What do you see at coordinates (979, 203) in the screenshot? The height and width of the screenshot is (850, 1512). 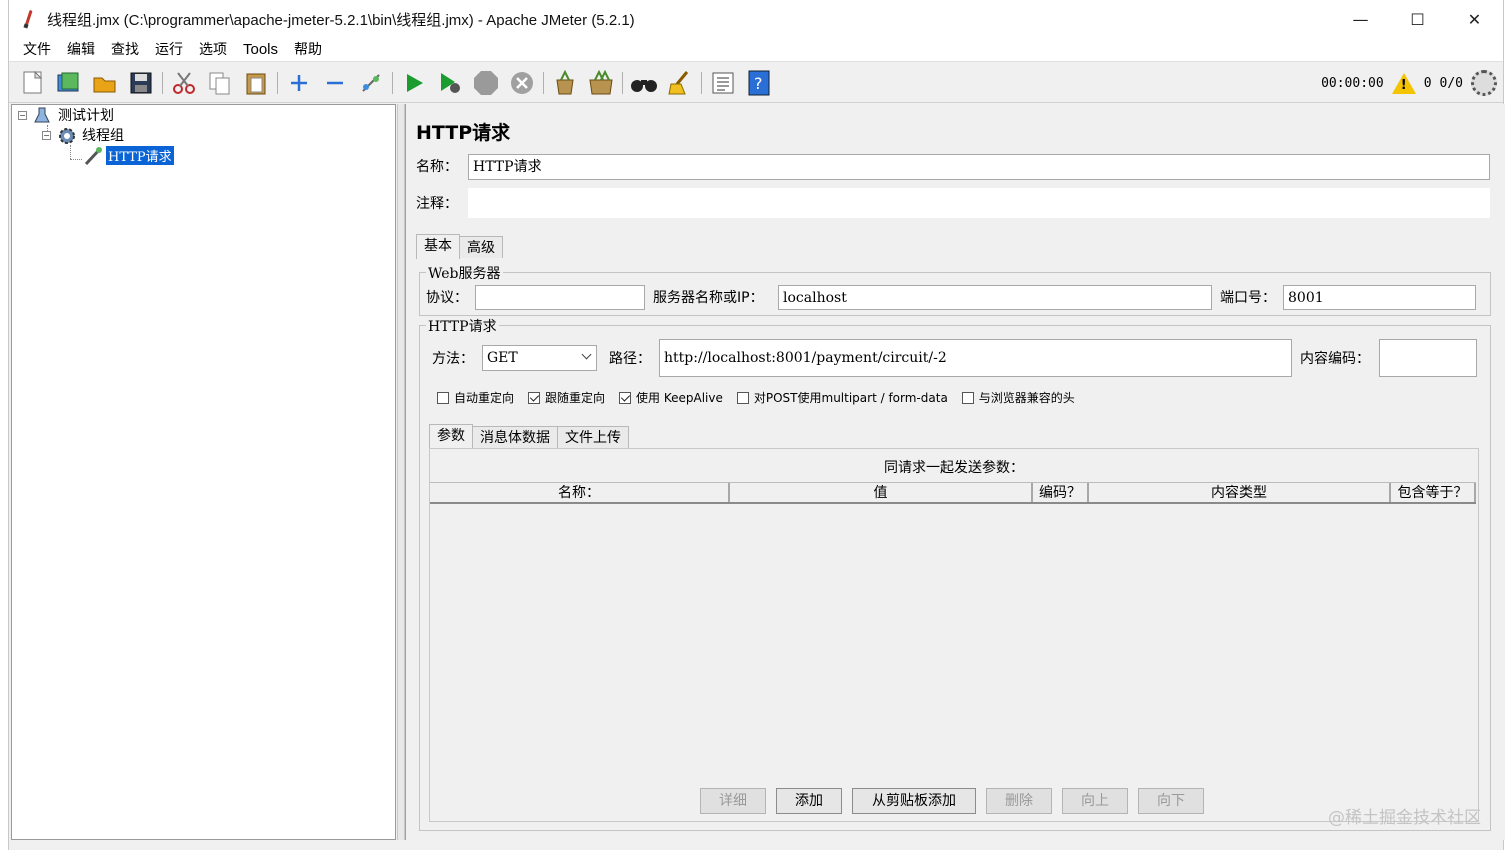 I see `comment-field` at bounding box center [979, 203].